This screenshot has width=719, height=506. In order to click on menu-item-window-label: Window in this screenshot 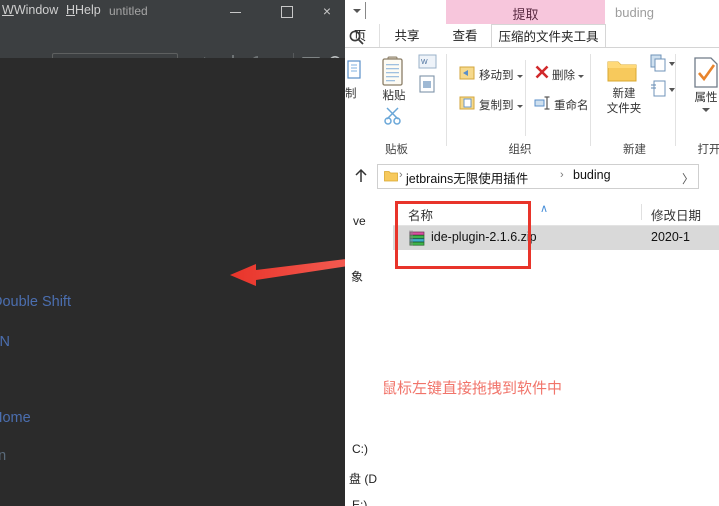, I will do `click(36, 10)`.